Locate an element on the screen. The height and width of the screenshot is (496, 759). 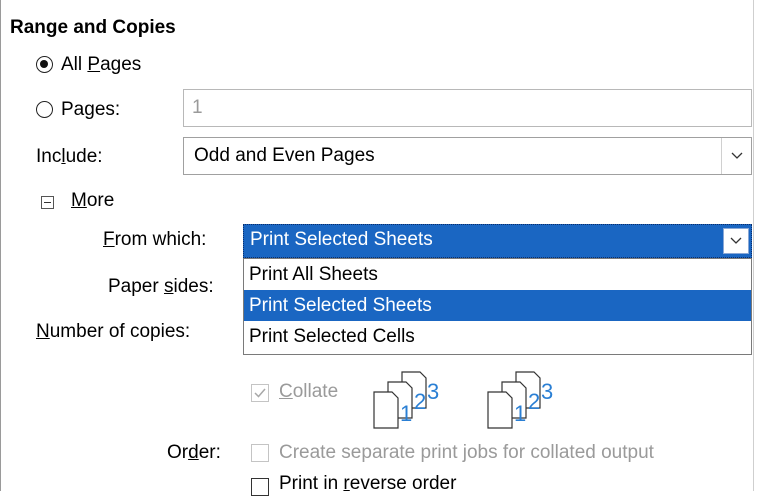
collated-pages-icon: 3 2 1 is located at coordinates (406, 400).